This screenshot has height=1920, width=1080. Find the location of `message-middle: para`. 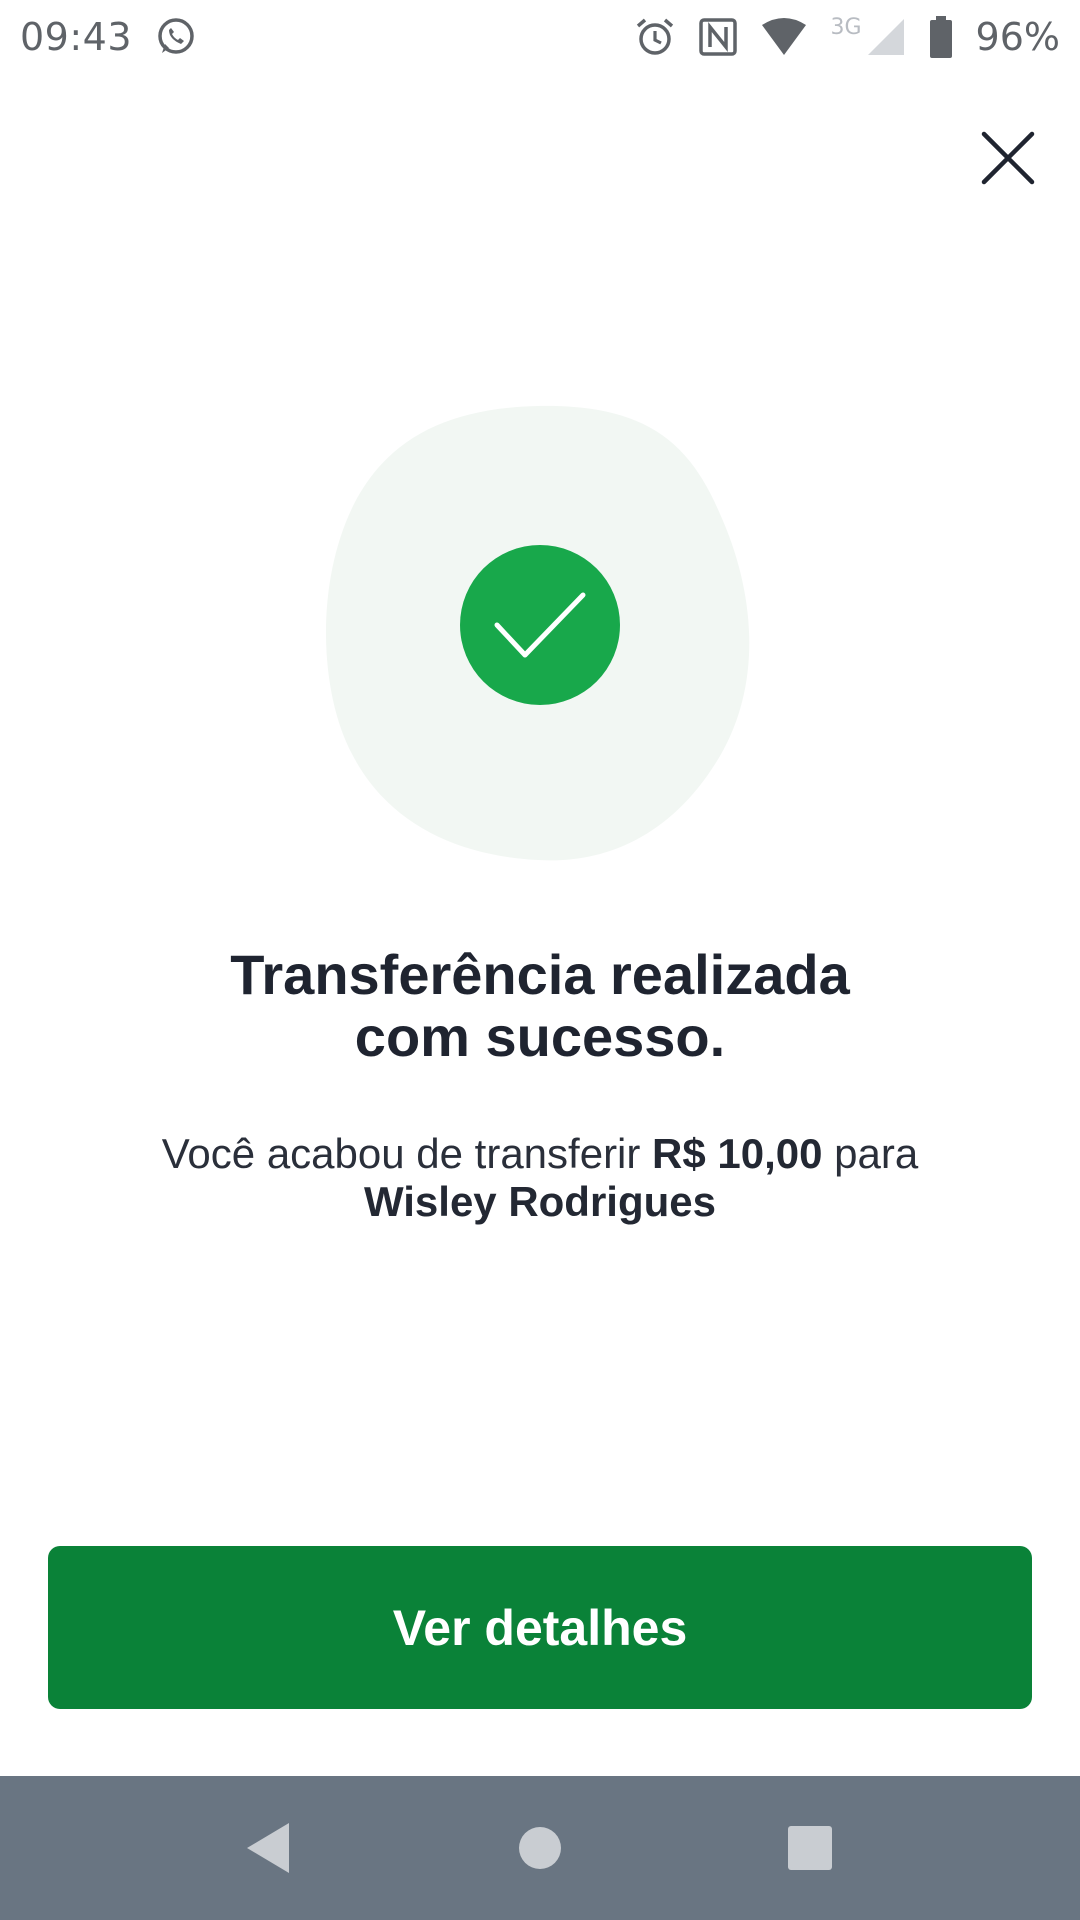

message-middle: para is located at coordinates (870, 1153).